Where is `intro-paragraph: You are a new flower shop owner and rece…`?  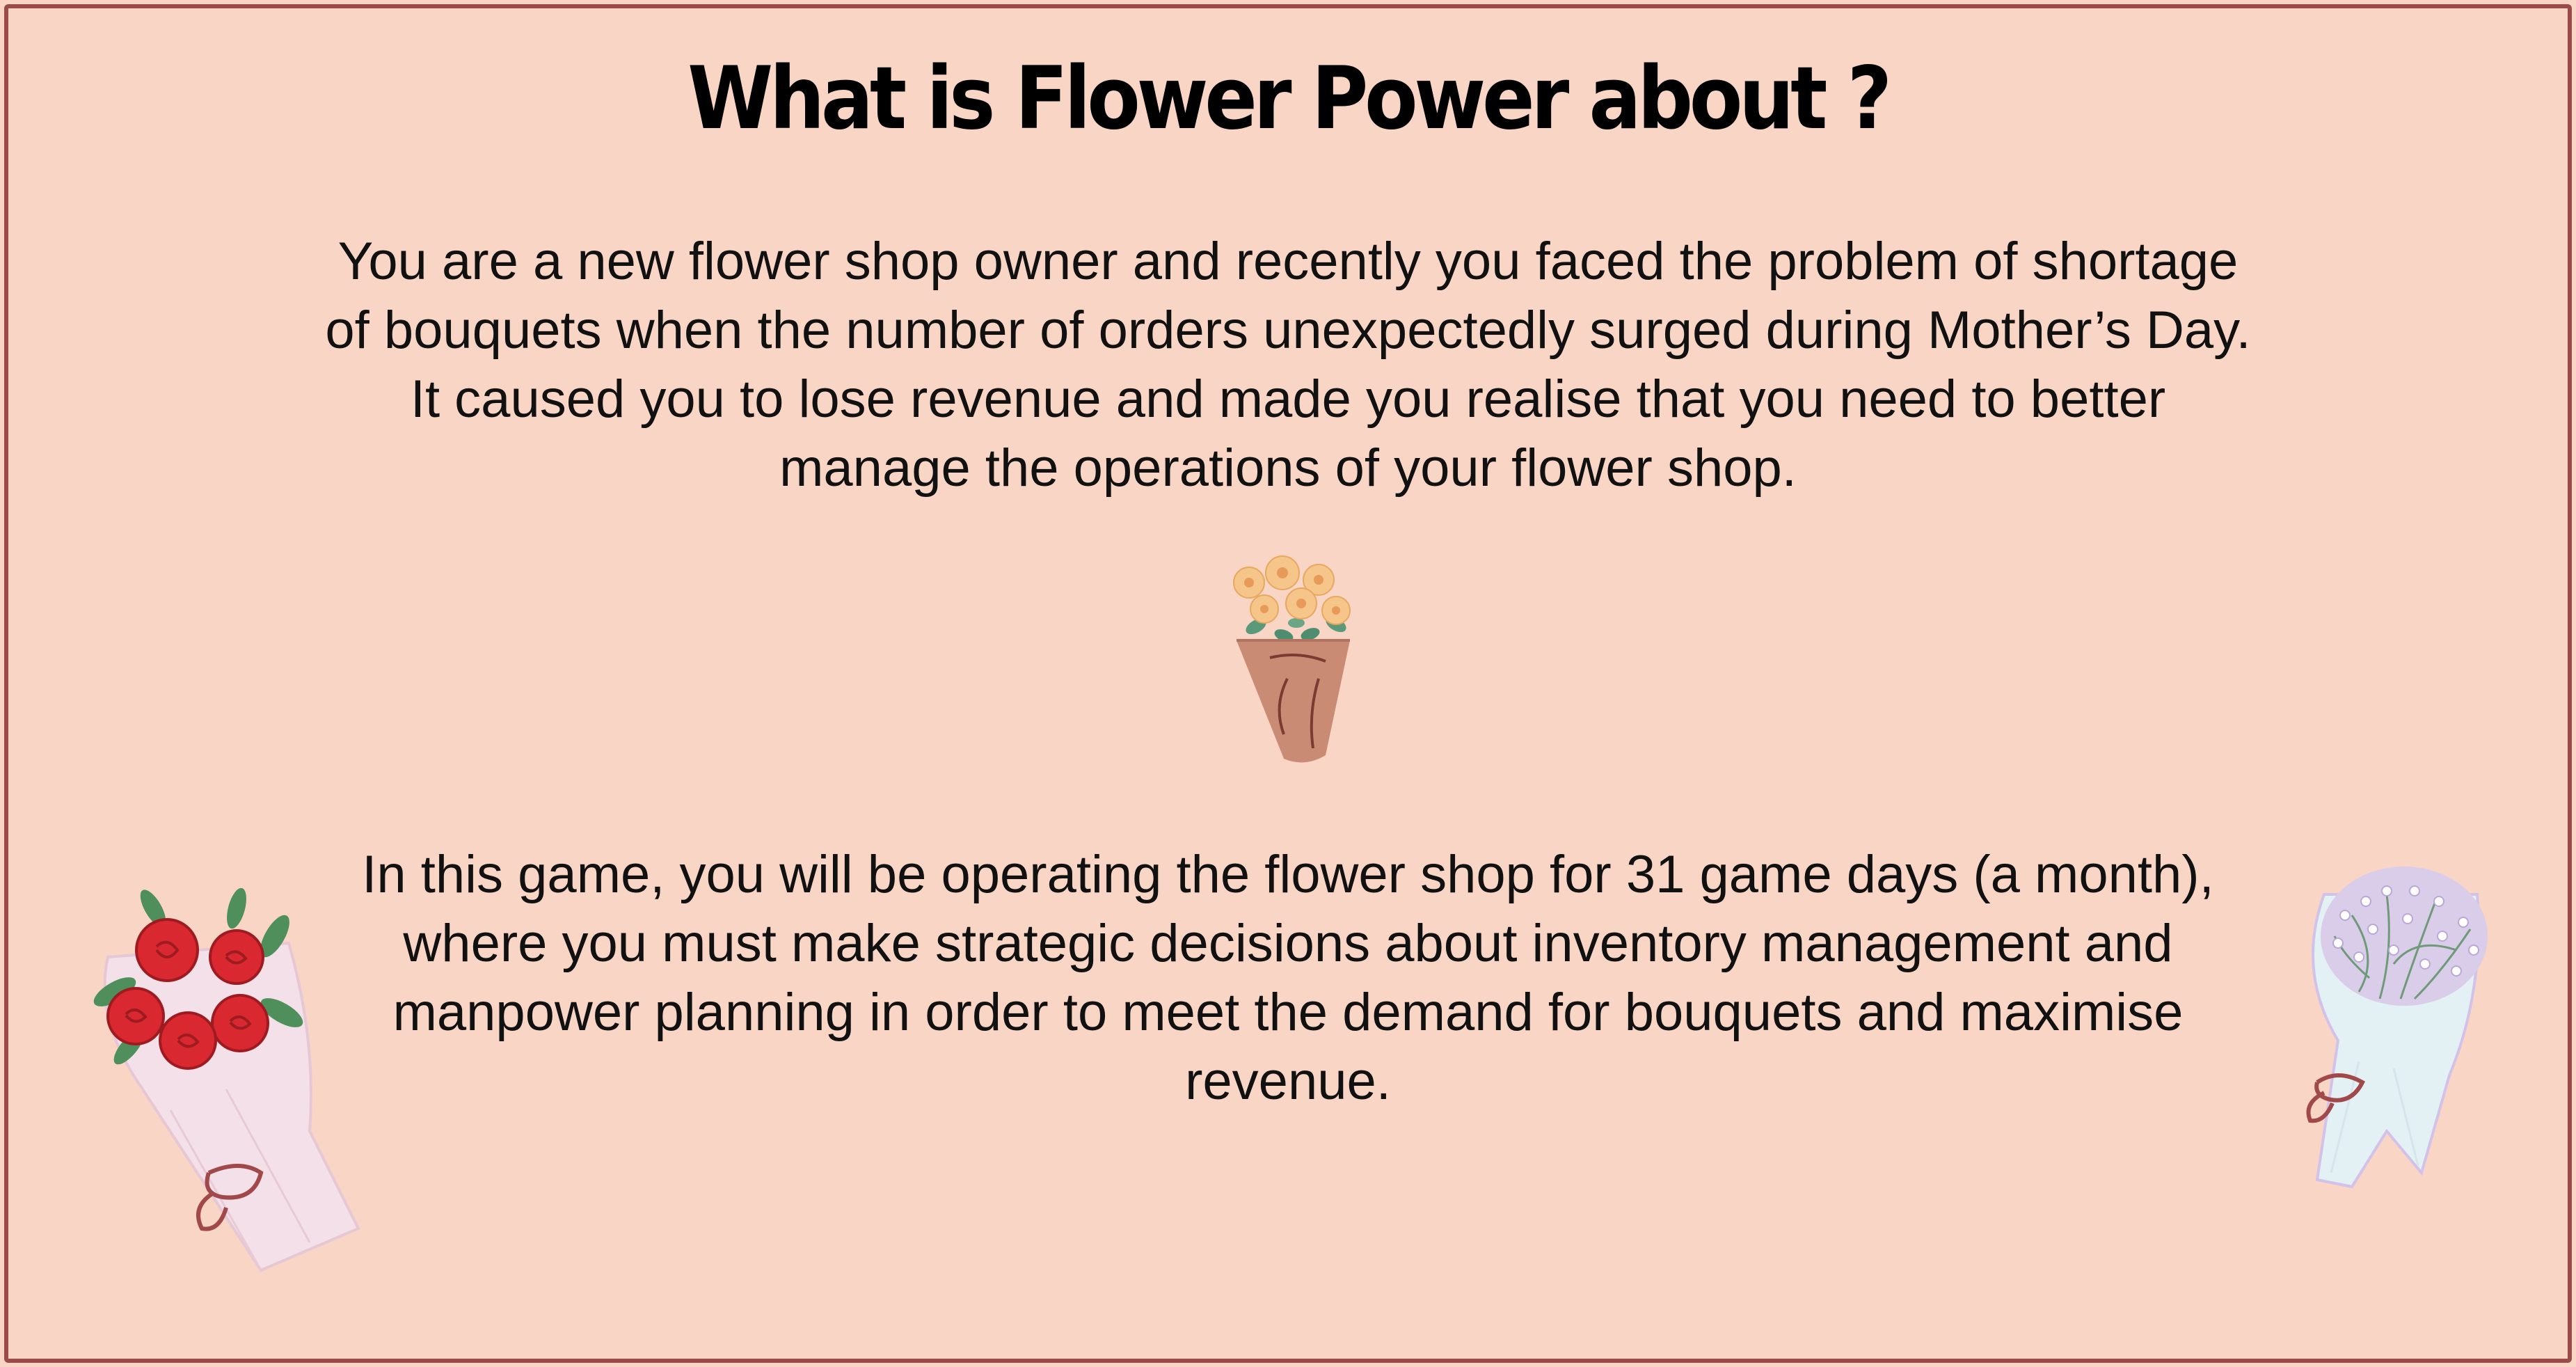
intro-paragraph: You are a new flower shop owner and rece… is located at coordinates (1288, 365).